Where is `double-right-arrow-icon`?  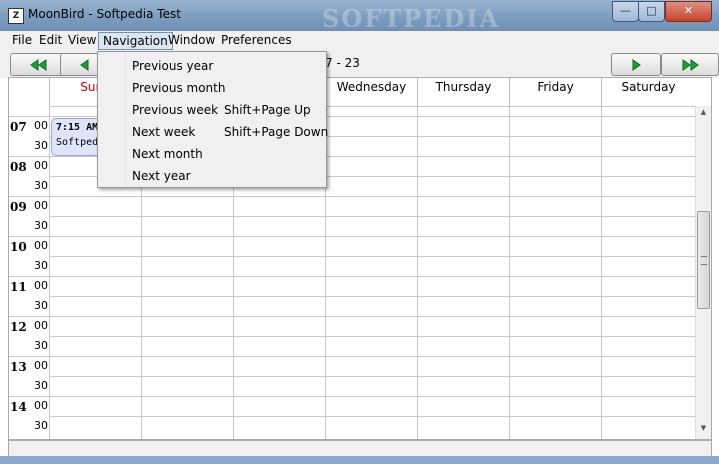 double-right-arrow-icon is located at coordinates (690, 64).